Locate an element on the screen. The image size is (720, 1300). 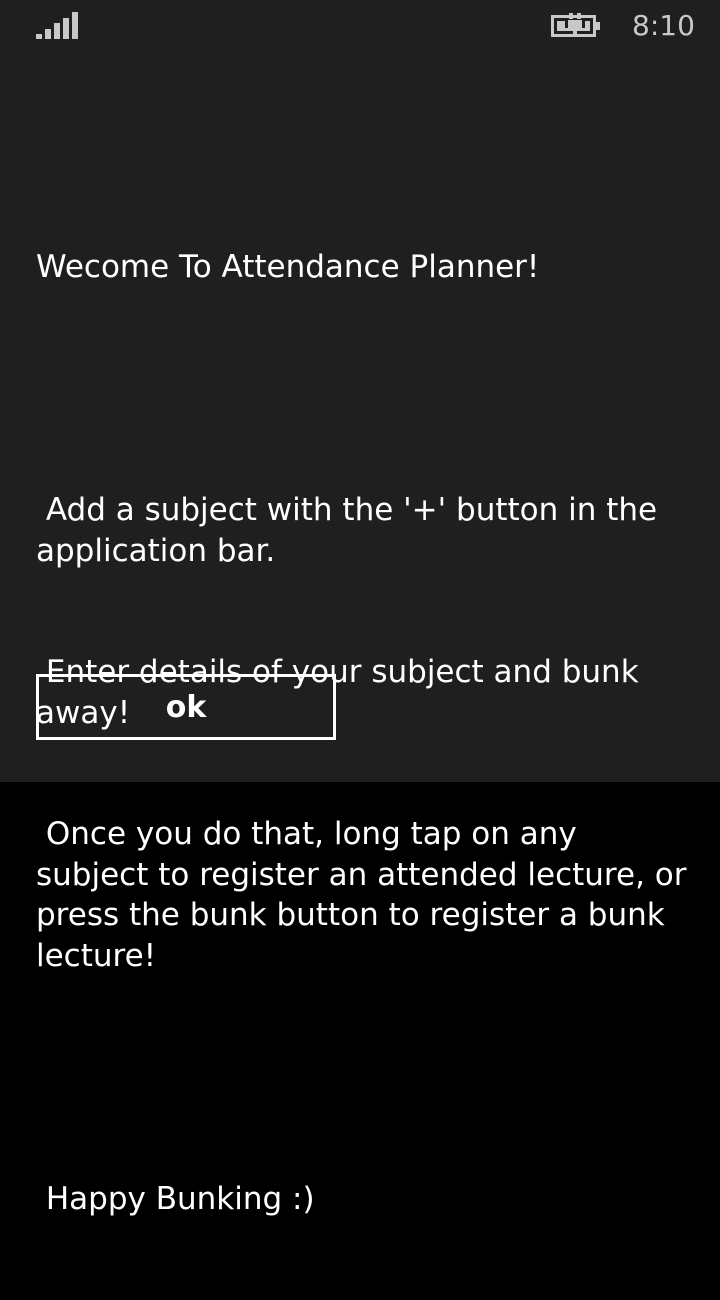
message-signoff: Happy Bunking :) is located at coordinates (175, 1198).